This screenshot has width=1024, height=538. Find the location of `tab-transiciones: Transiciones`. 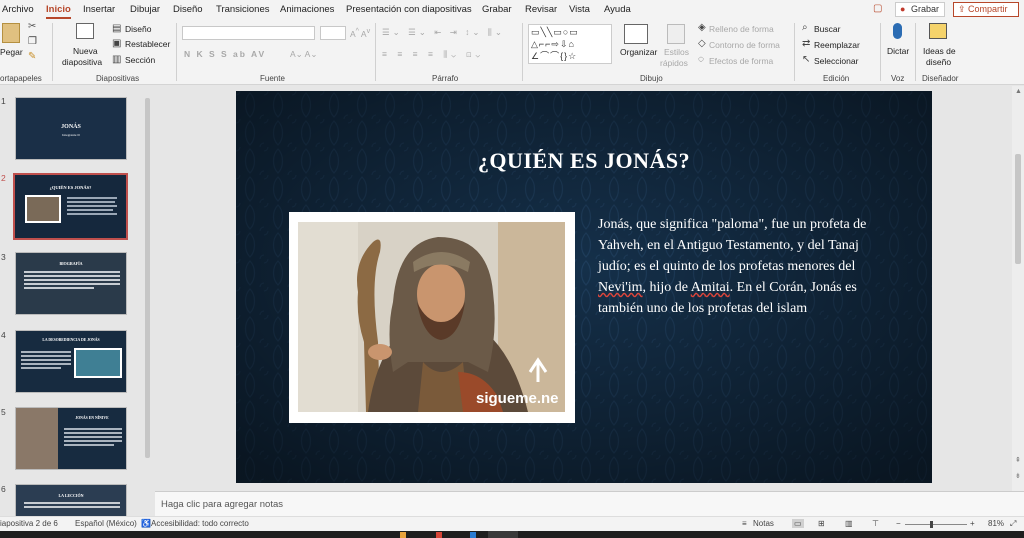

tab-transiciones: Transiciones is located at coordinates (243, 9).